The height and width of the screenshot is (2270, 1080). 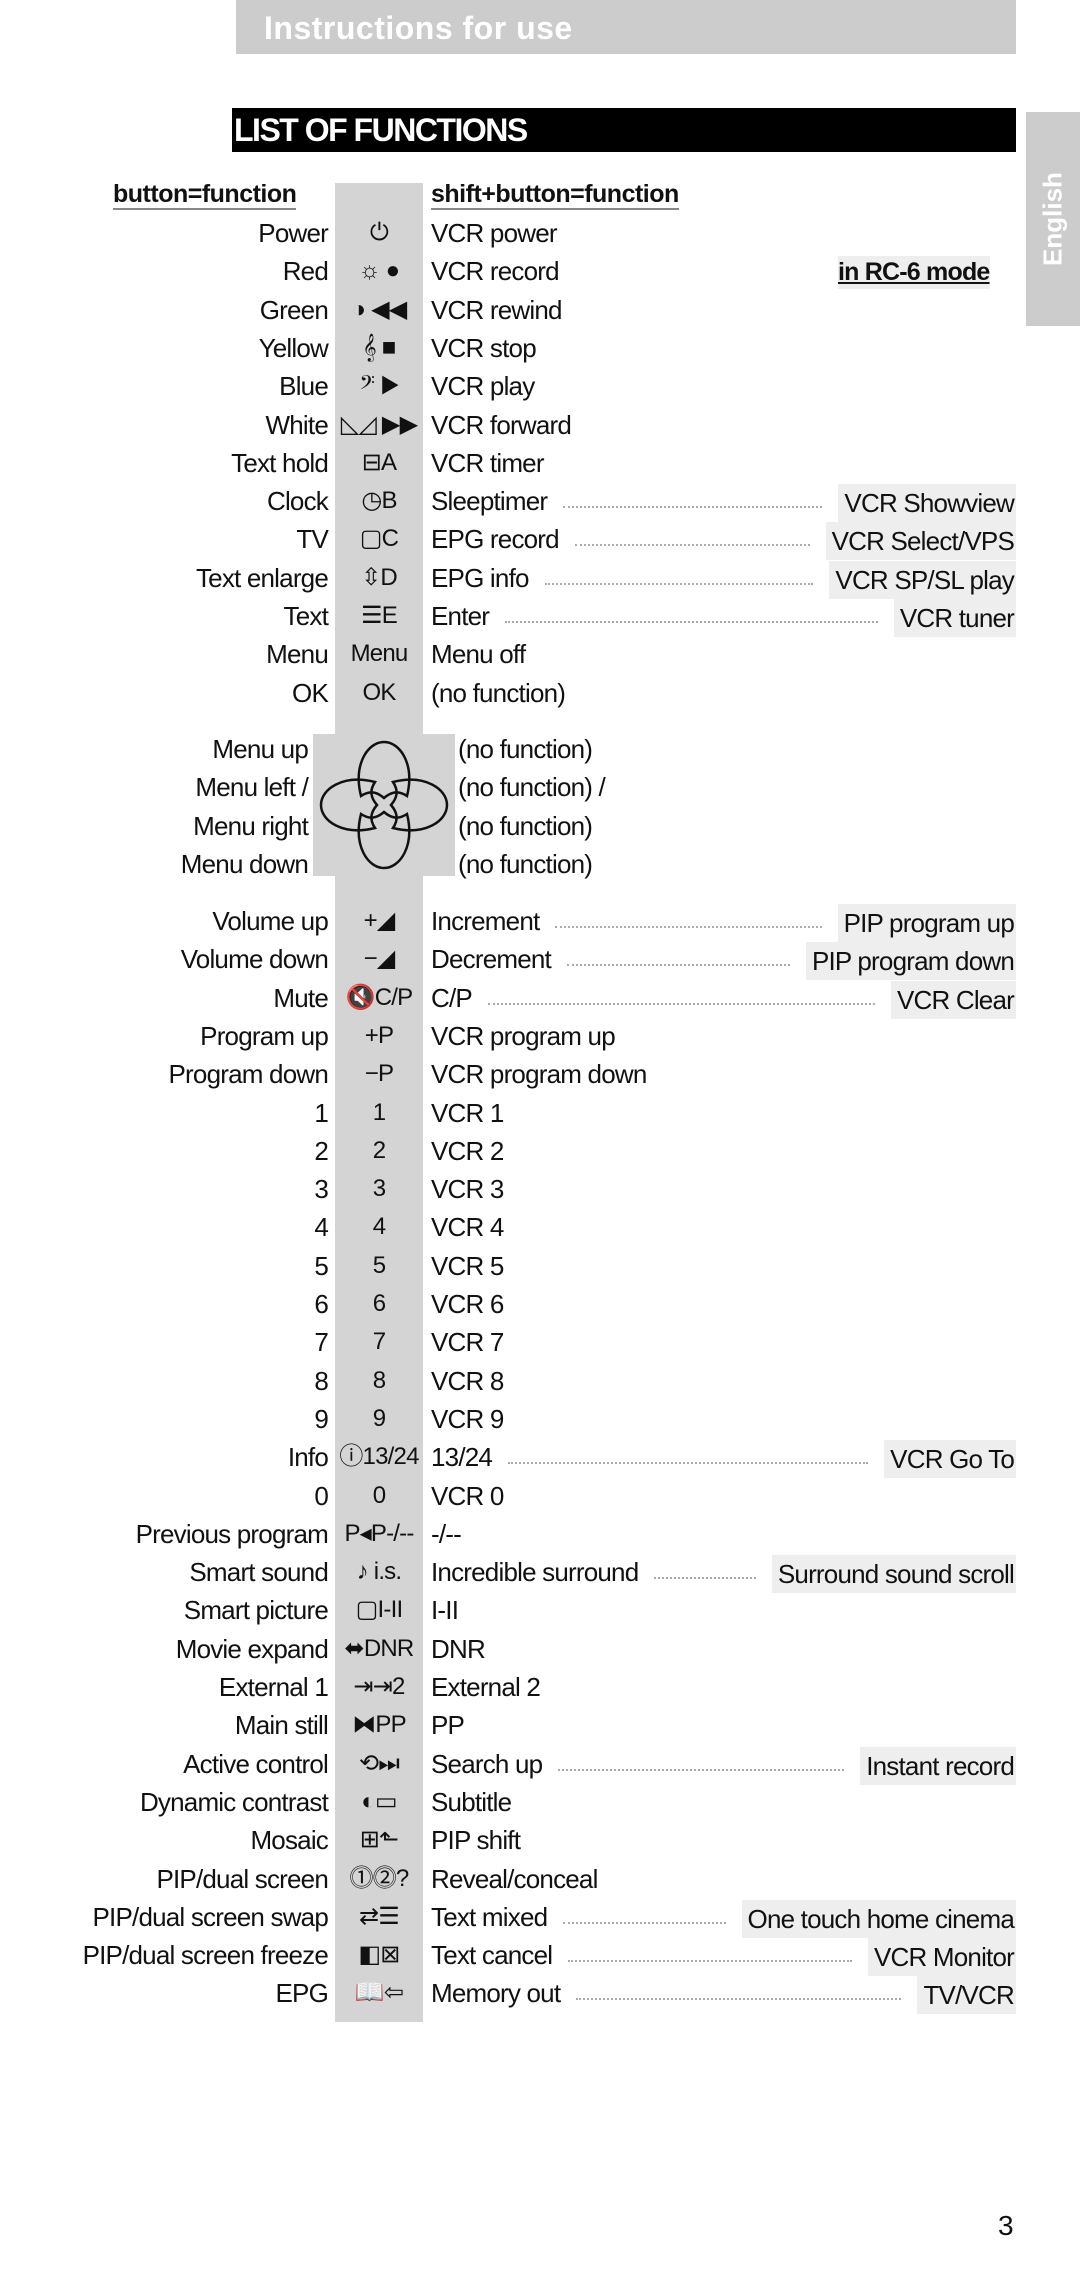 I want to click on shift-function: VCR timer, so click(x=488, y=462).